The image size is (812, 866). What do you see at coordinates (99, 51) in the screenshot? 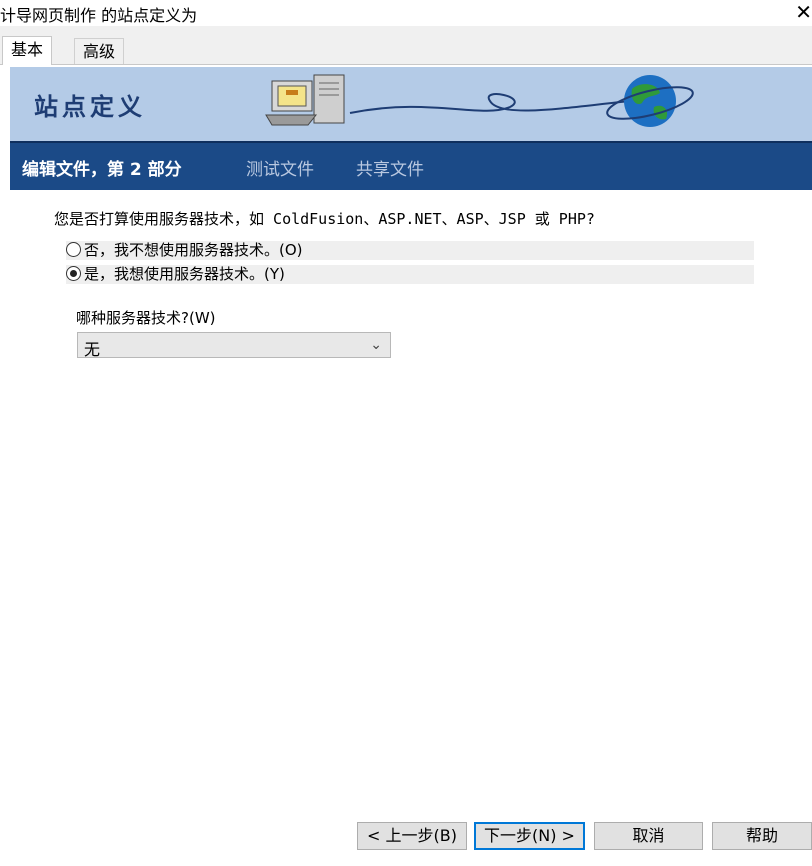
I see `tab-advanced: 高级` at bounding box center [99, 51].